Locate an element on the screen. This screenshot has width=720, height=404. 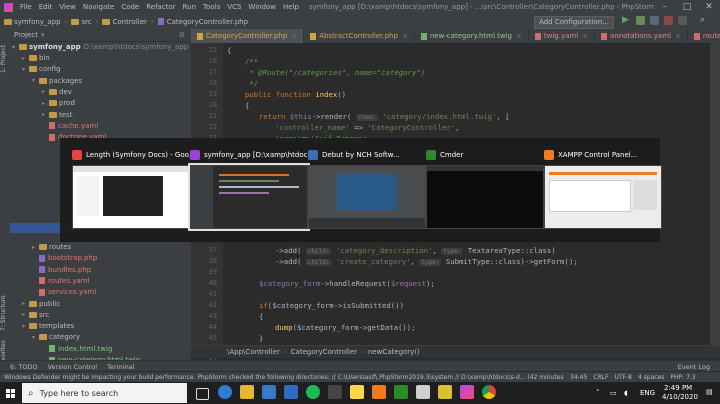
crumb-class: CategoryController is located at coordinates (324, 352).